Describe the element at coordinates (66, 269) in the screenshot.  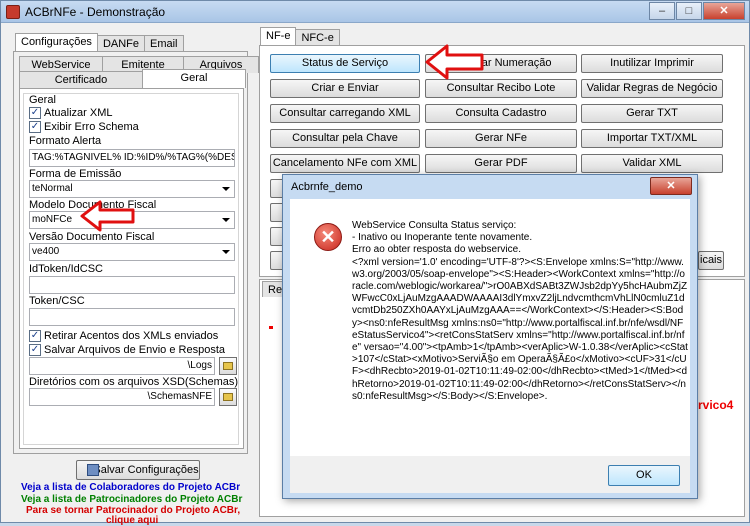
I see `idtoken-label: IdToken/IdCSC` at that location.